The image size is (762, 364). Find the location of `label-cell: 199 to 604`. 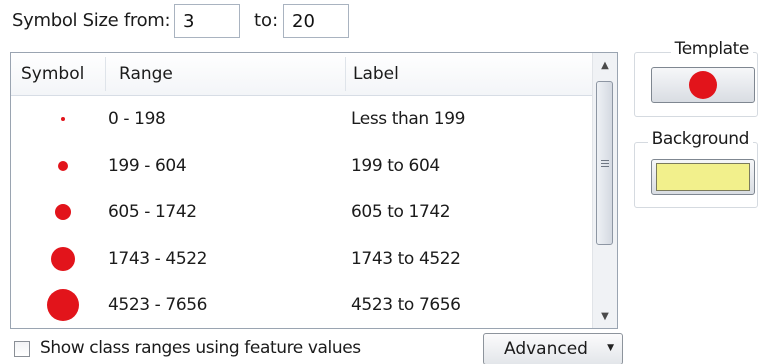

label-cell: 199 to 604 is located at coordinates (395, 165).